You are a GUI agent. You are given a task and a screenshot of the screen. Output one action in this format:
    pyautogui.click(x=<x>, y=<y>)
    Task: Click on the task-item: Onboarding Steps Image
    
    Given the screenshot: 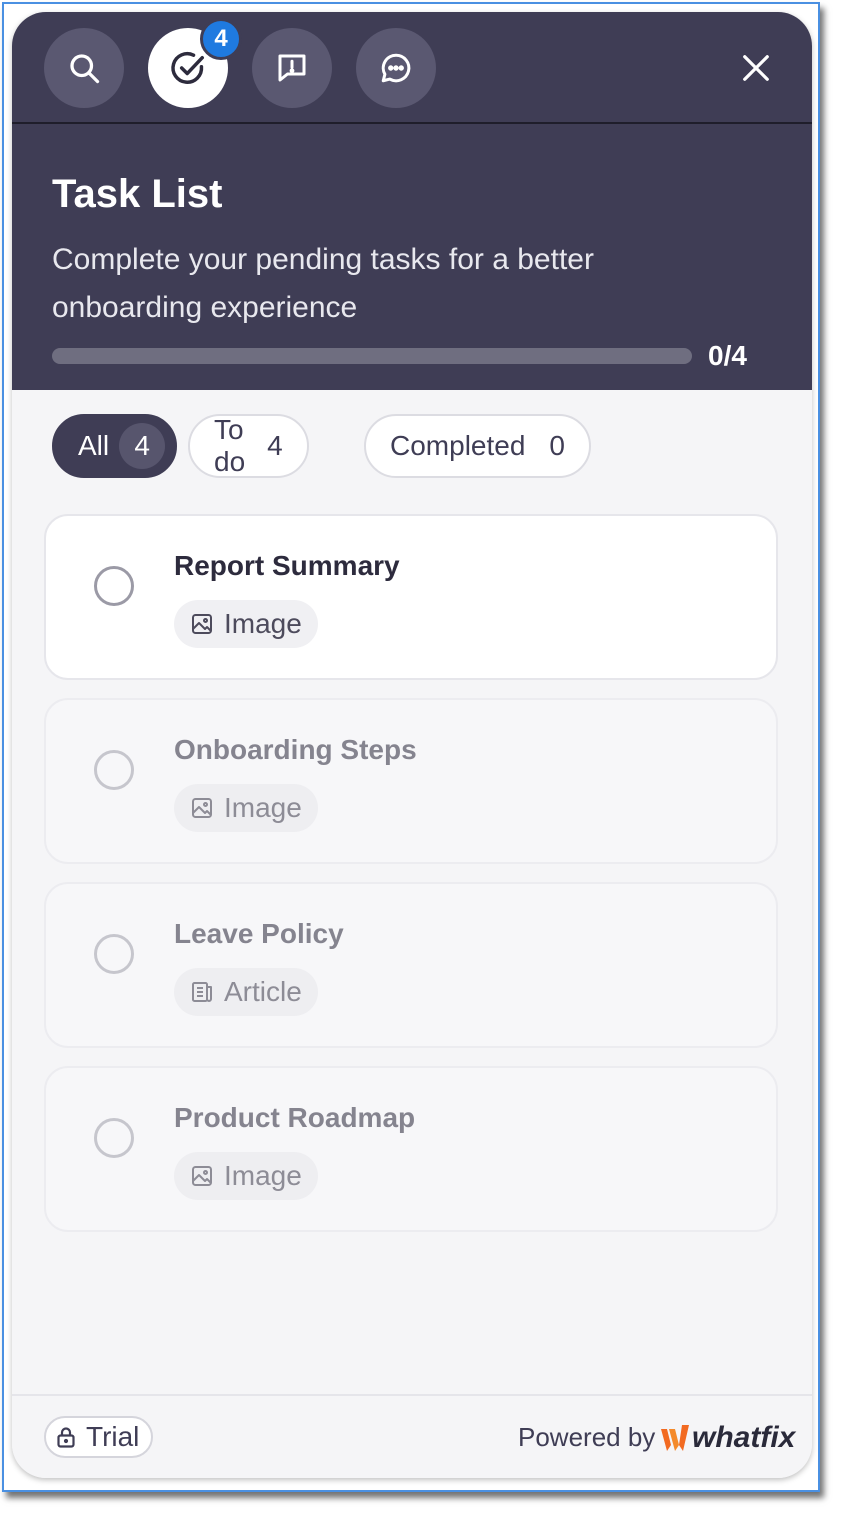 What is the action you would take?
    pyautogui.click(x=411, y=781)
    